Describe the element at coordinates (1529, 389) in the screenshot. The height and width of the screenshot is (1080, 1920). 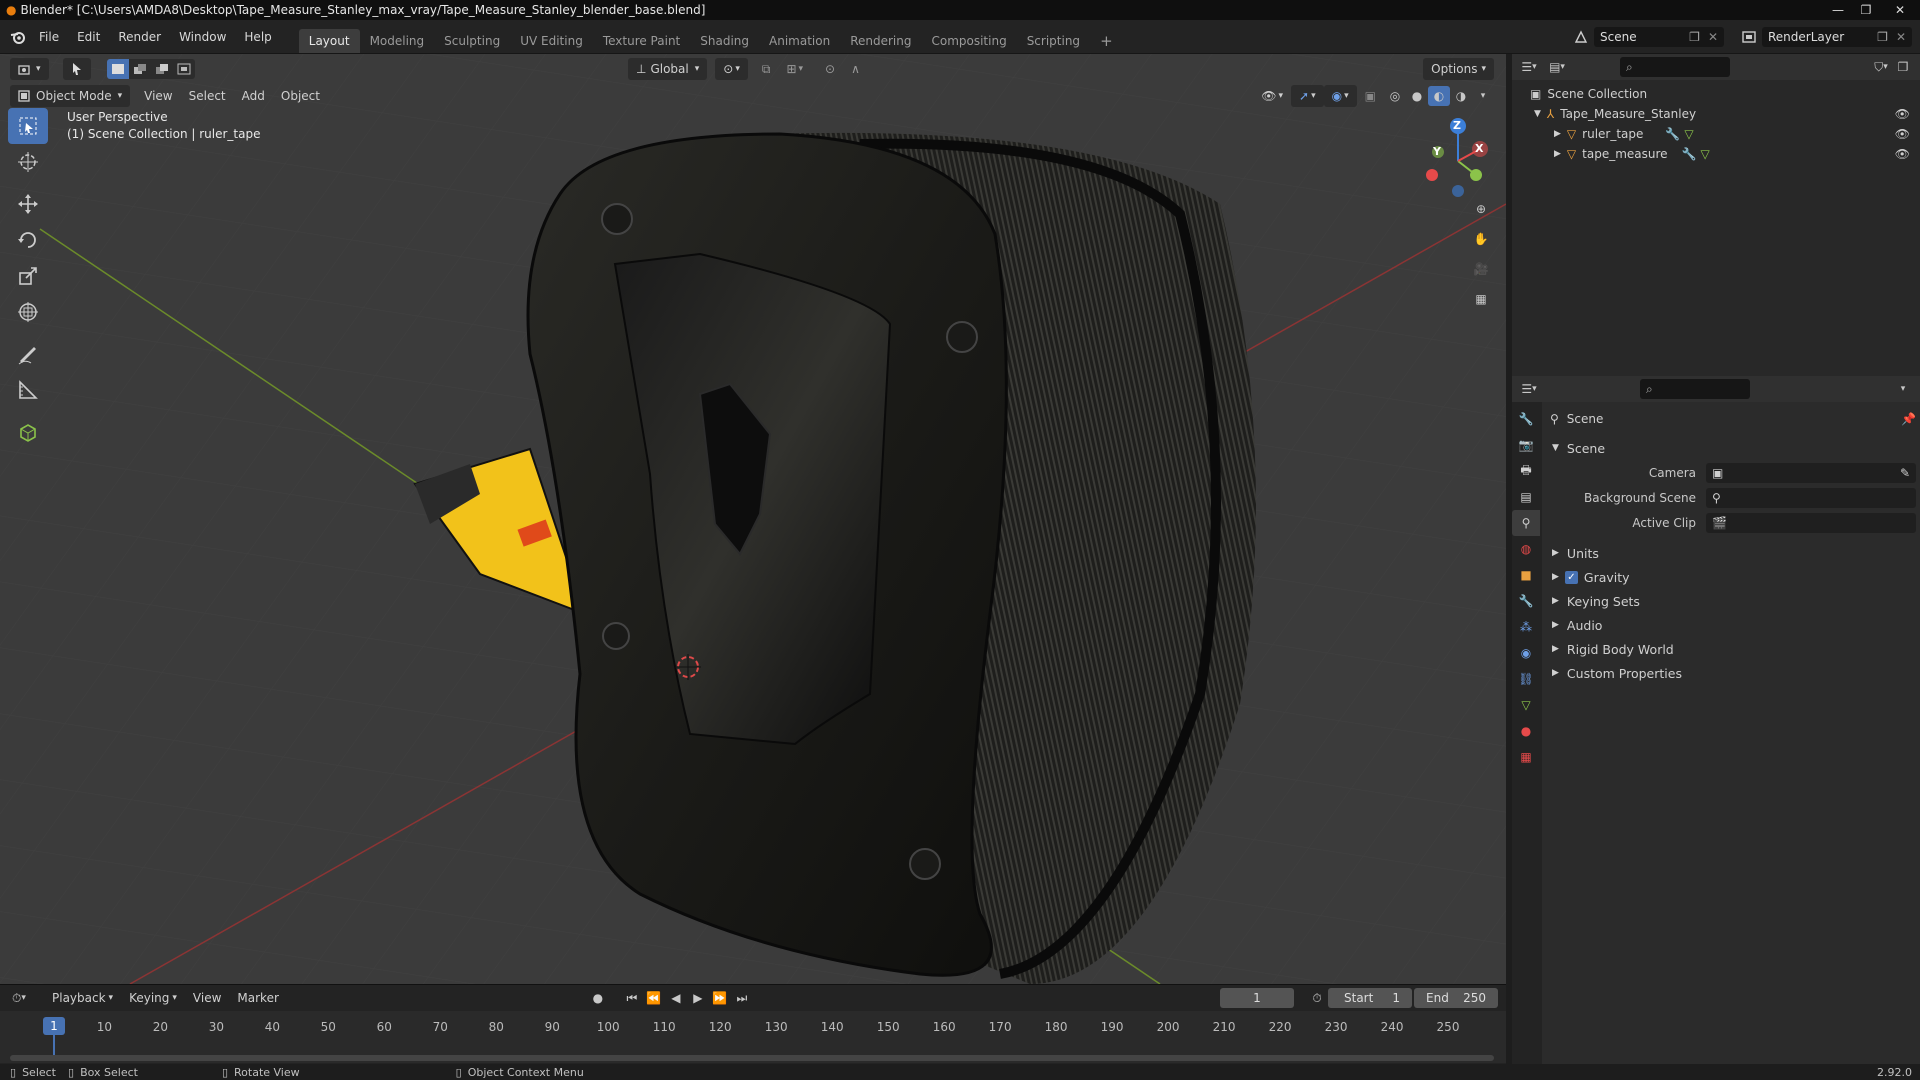
I see `properties-editor-type-icon: ☰ ▾` at that location.